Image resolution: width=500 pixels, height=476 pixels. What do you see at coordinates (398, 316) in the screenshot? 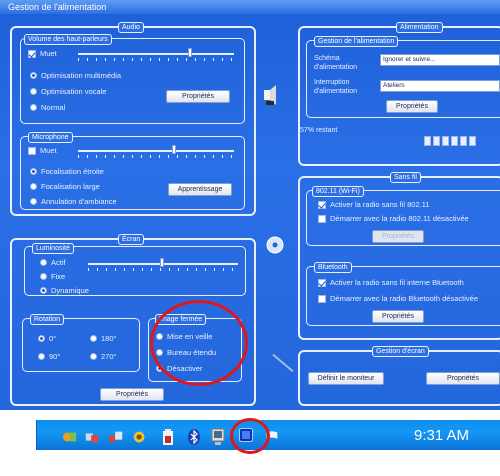
I see `bluetooth-properties-button: Propriétés` at bounding box center [398, 316].